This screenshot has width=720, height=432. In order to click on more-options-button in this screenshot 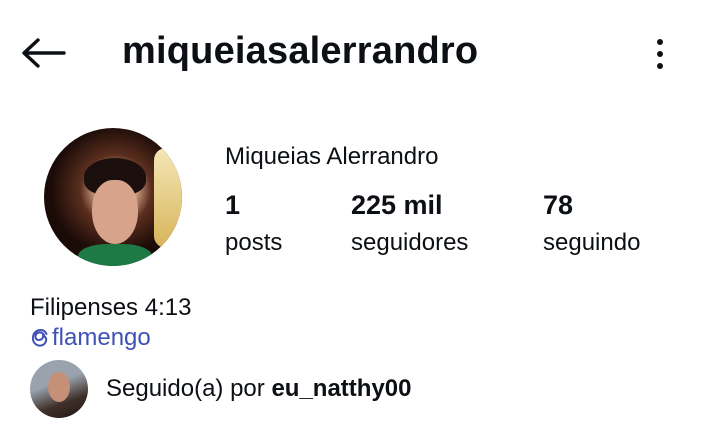, I will do `click(660, 54)`.